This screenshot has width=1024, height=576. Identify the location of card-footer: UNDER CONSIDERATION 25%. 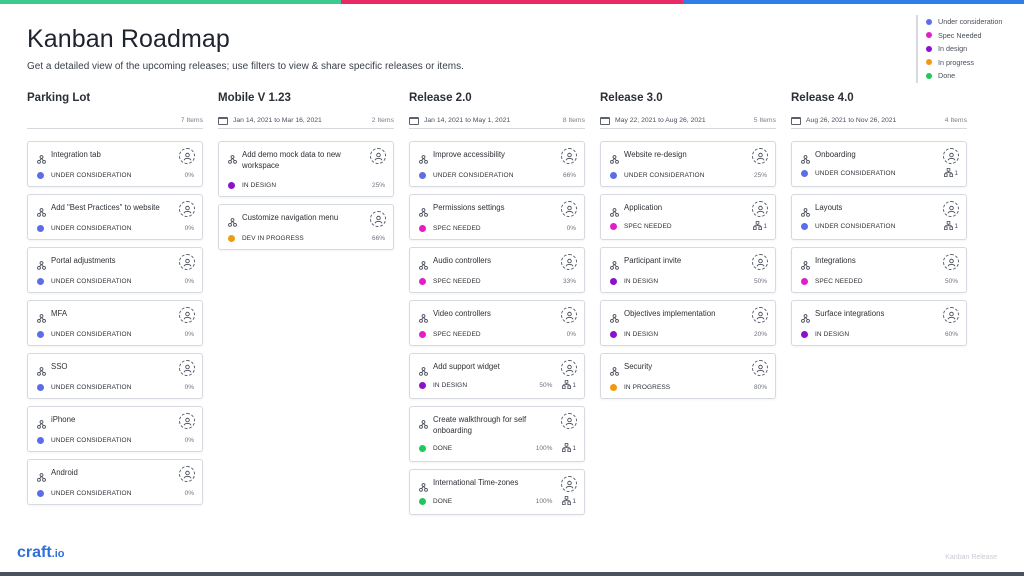
(688, 175).